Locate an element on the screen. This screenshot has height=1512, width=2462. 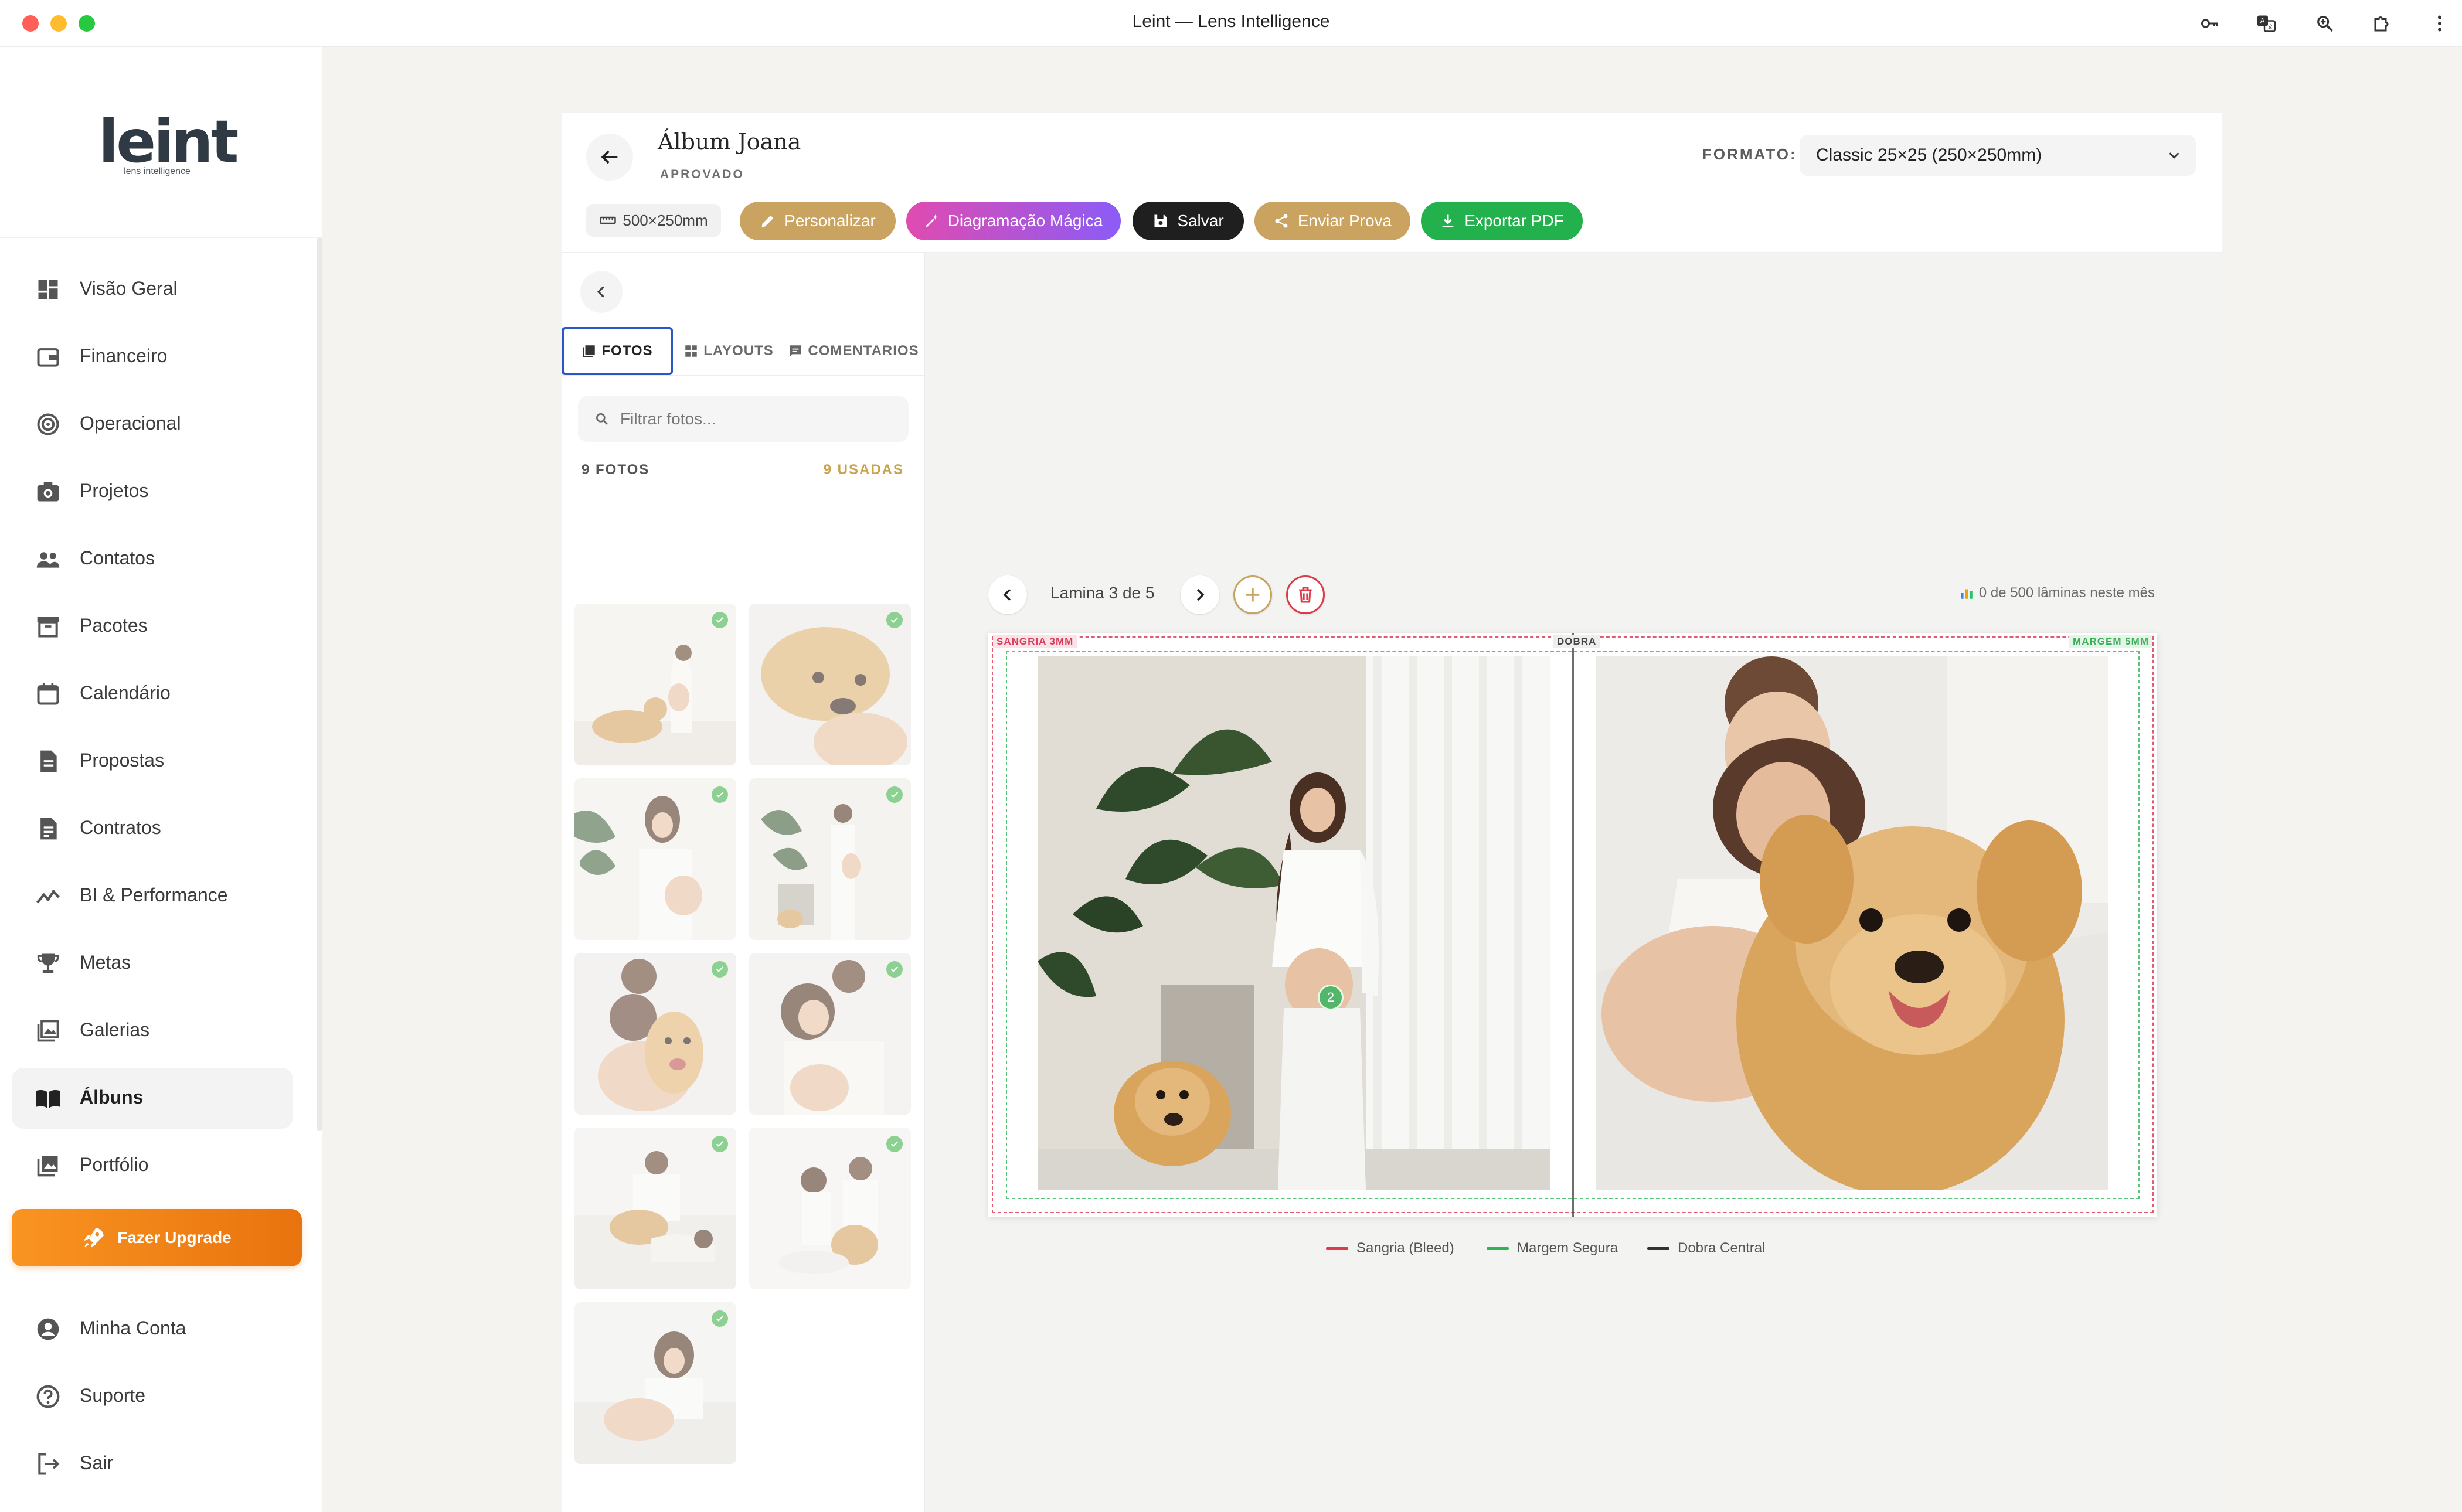
download-icon is located at coordinates (1448, 220).